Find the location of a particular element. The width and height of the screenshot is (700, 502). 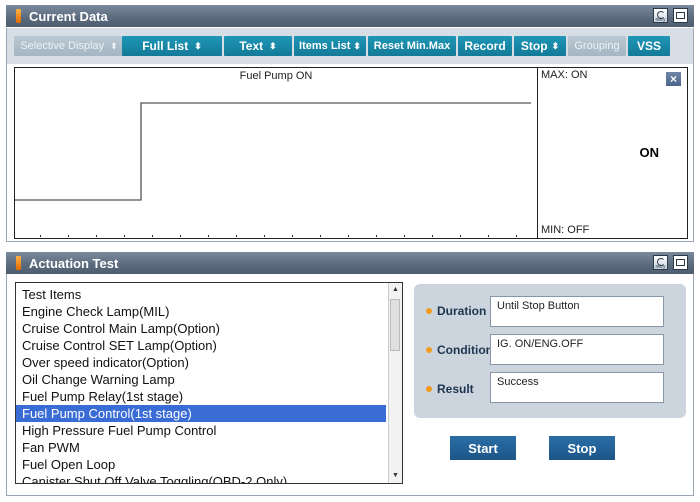

current-data-title: Current Data is located at coordinates (68, 16).